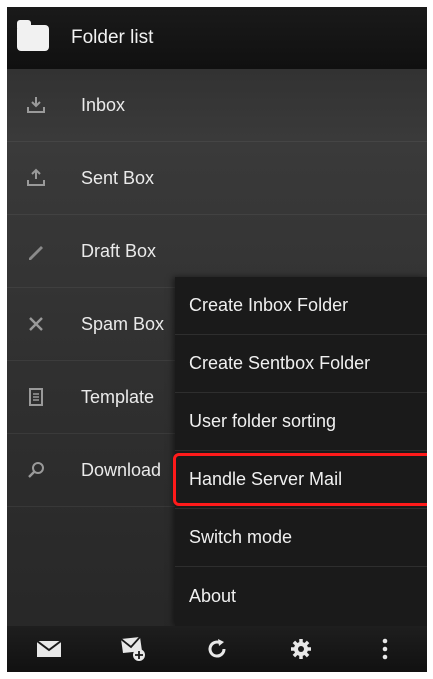 Image resolution: width=433 pixels, height=679 pixels. Describe the element at coordinates (36, 470) in the screenshot. I see `download-search-icon` at that location.